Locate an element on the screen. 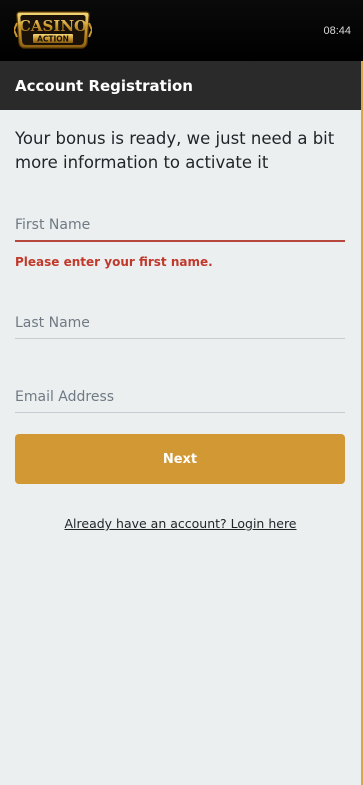 This screenshot has width=363, height=785. last-name-input is located at coordinates (180, 323).